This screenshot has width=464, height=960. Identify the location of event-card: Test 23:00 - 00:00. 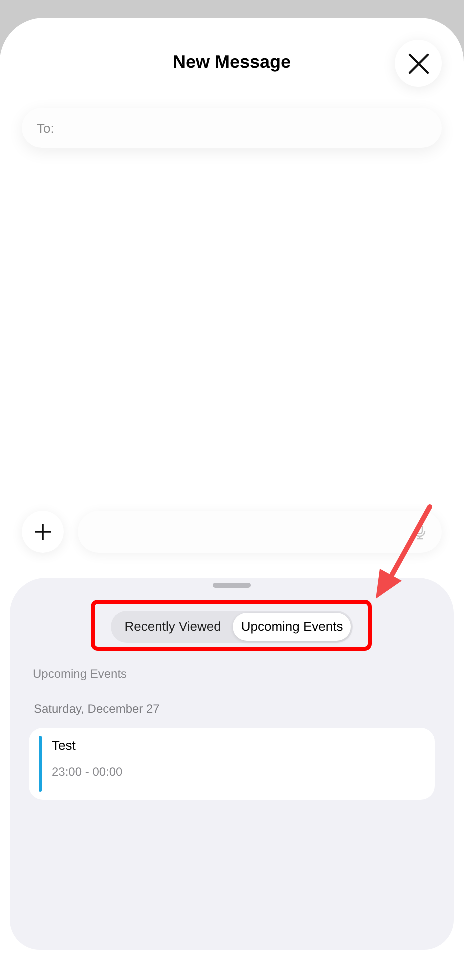
(232, 764).